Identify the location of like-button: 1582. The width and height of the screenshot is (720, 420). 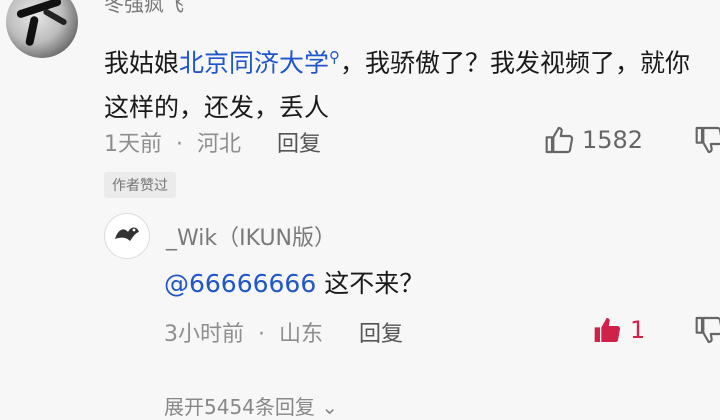
(593, 140).